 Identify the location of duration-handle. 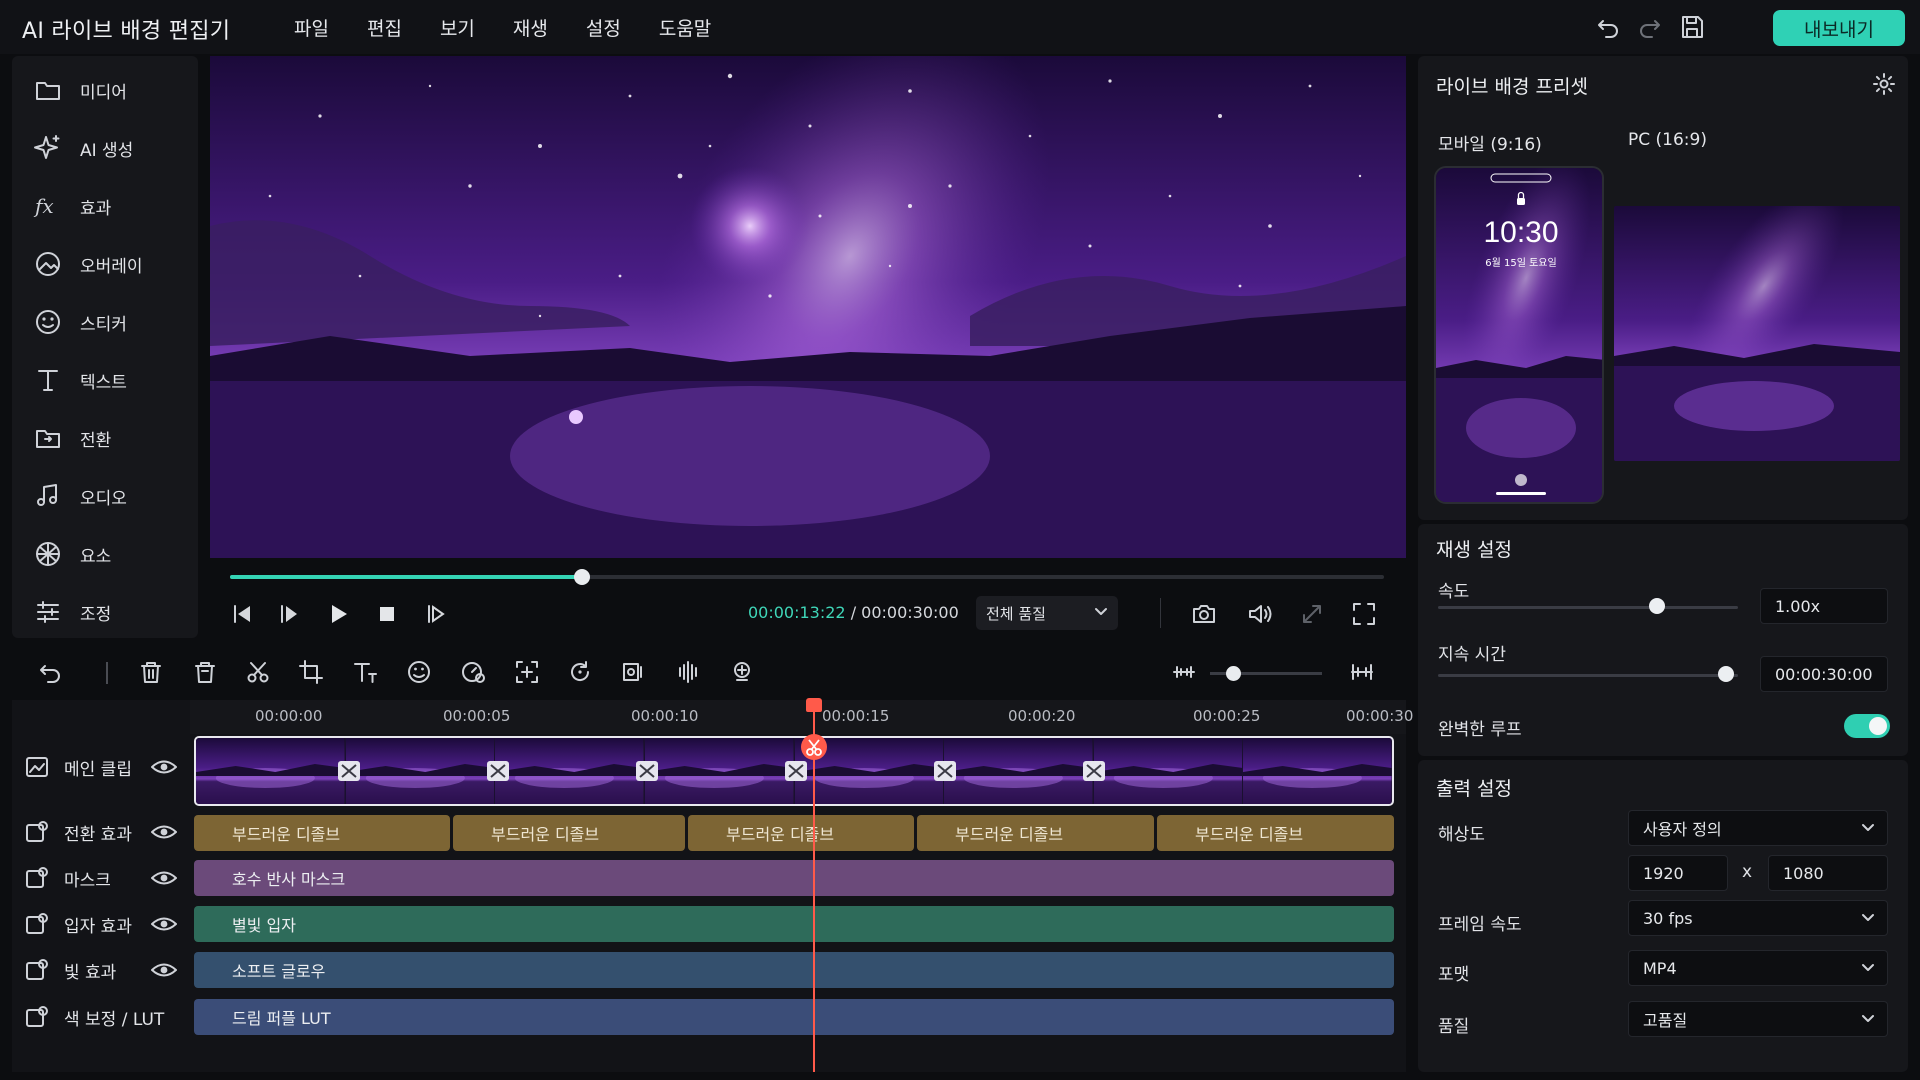
(1726, 674).